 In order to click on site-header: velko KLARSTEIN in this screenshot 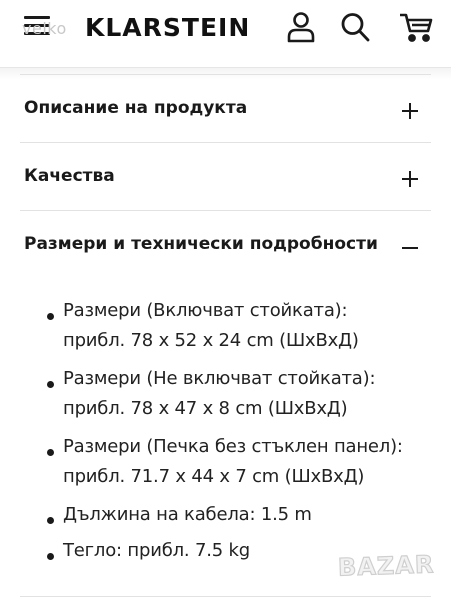, I will do `click(225, 34)`.